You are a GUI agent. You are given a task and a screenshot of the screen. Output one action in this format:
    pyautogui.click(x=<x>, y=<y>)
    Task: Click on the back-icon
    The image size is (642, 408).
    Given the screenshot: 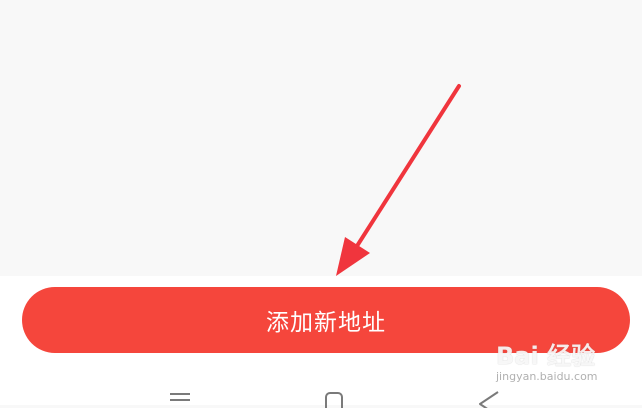 What is the action you would take?
    pyautogui.click(x=490, y=398)
    